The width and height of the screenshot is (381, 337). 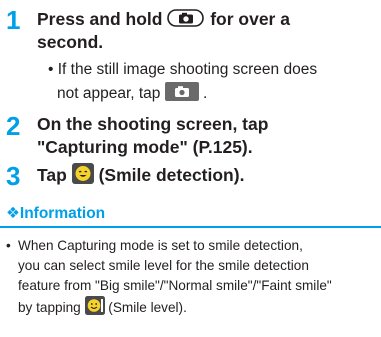 What do you see at coordinates (181, 91) in the screenshot?
I see `camera-button-icon` at bounding box center [181, 91].